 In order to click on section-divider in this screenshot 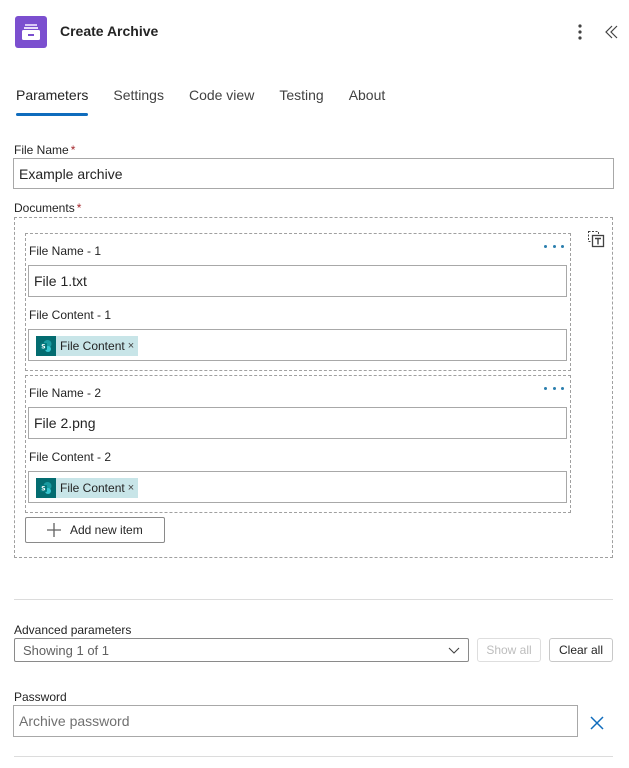, I will do `click(313, 599)`.